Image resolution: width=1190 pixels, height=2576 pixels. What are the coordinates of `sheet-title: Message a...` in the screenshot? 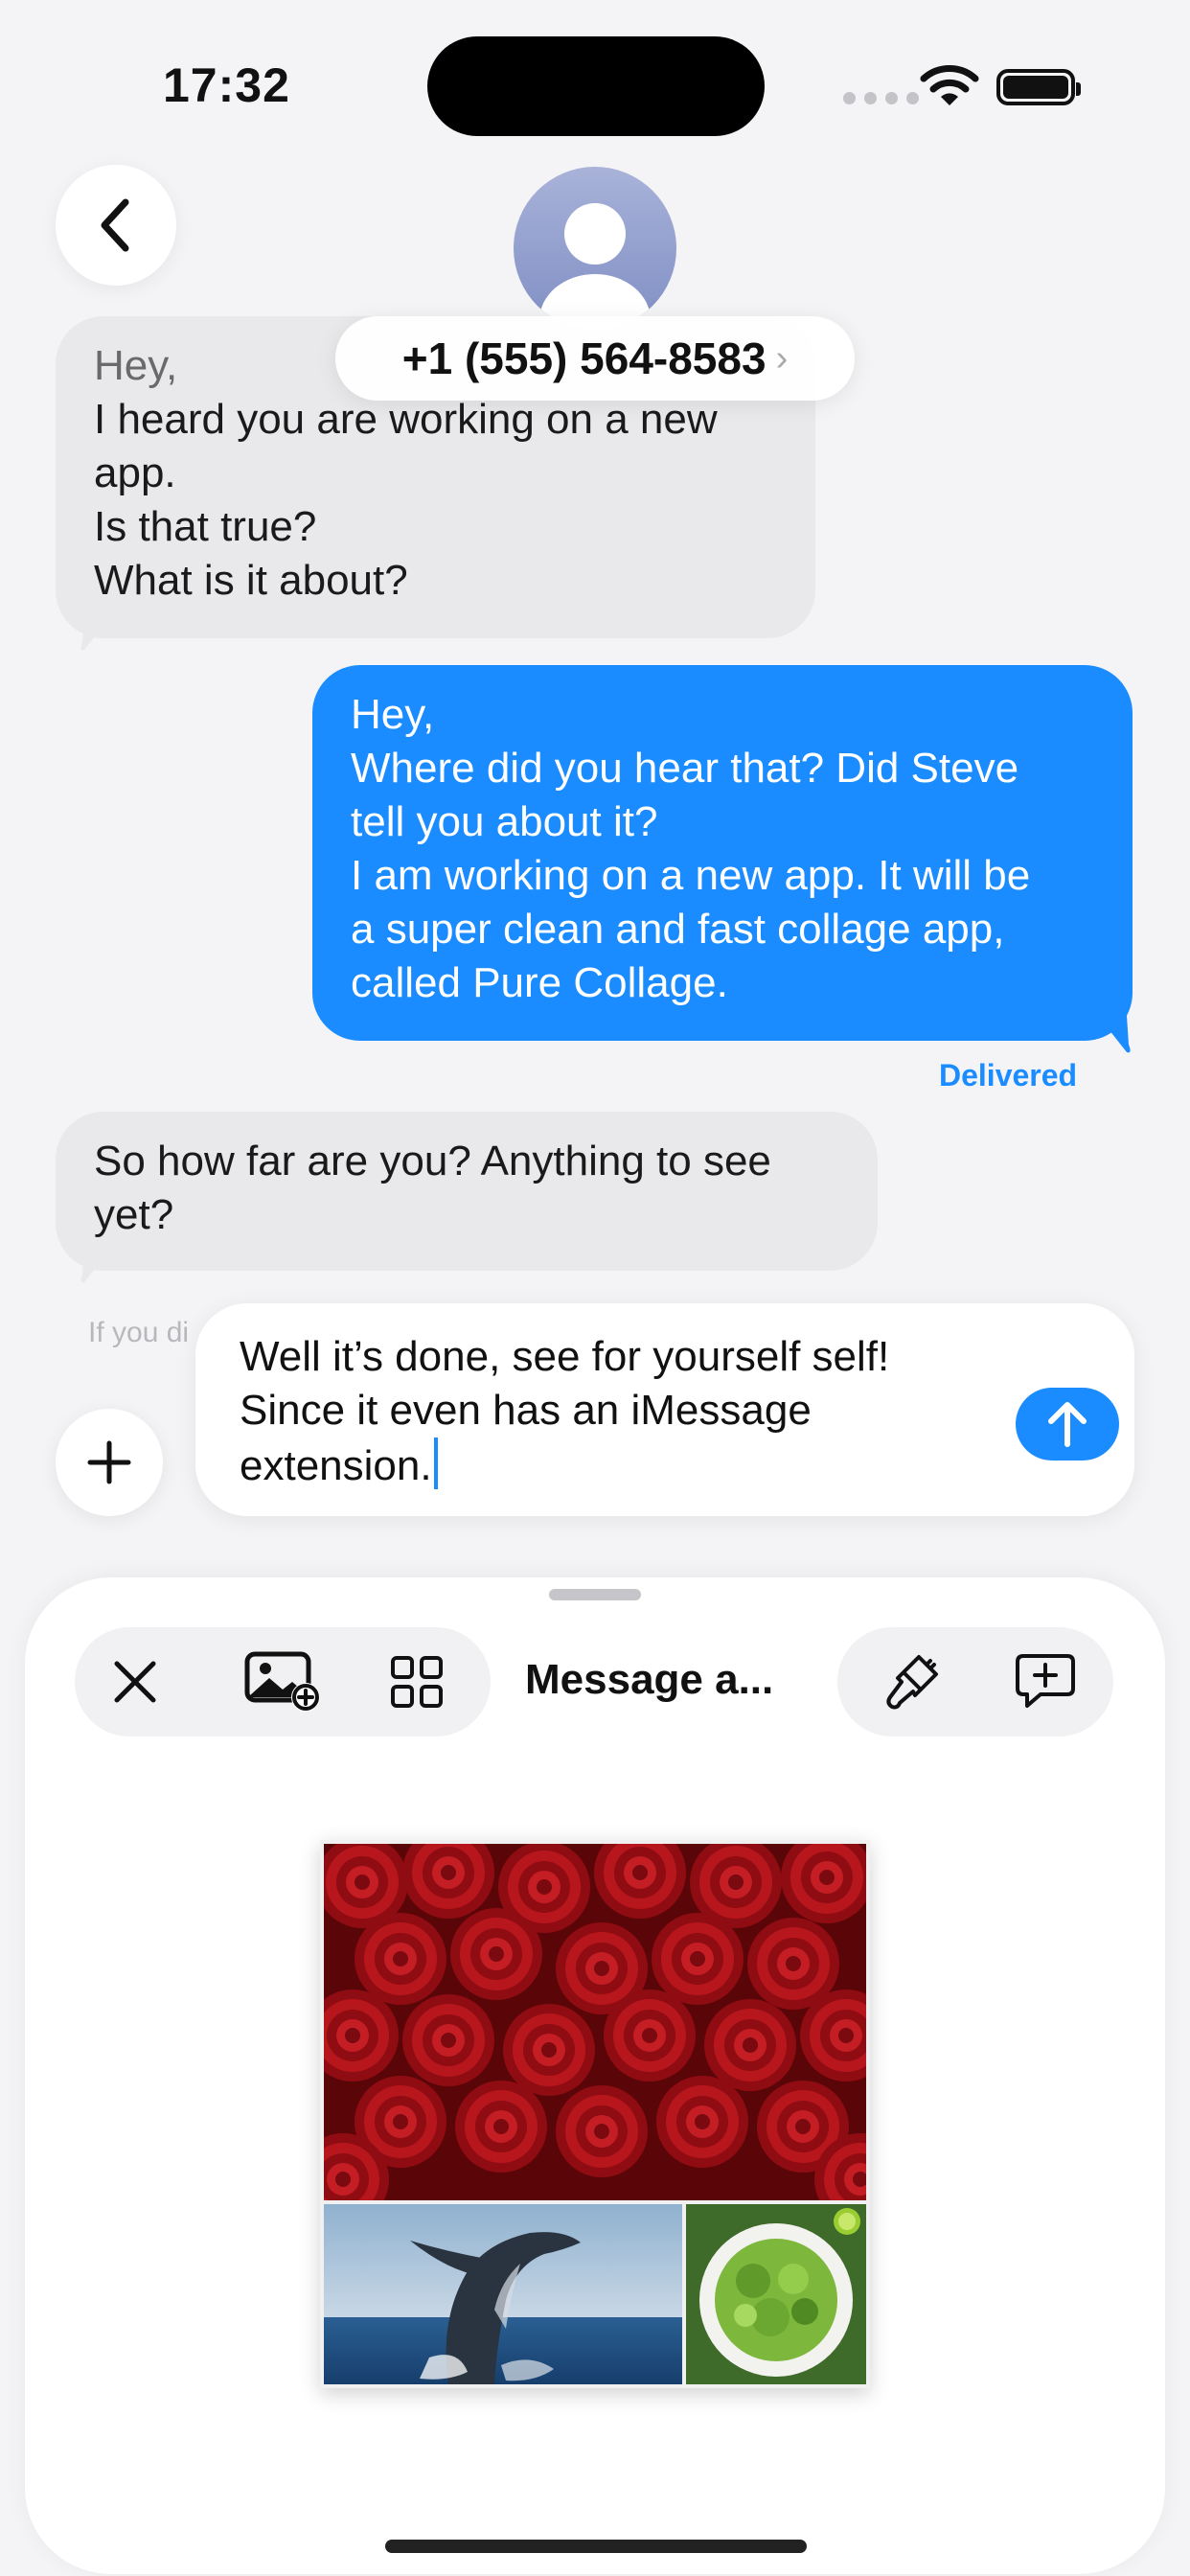 It's located at (650, 1679).